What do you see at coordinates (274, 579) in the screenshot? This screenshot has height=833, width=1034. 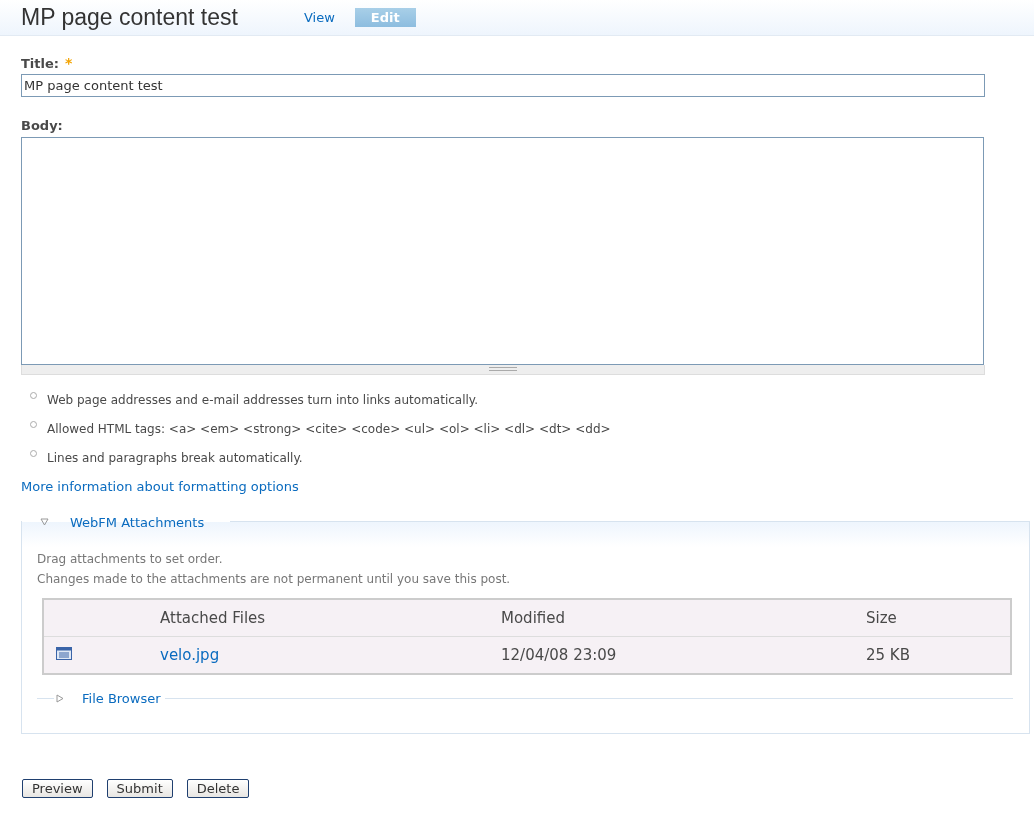 I see `help-text: Changes made to the attachments are not permanent until you save this post.` at bounding box center [274, 579].